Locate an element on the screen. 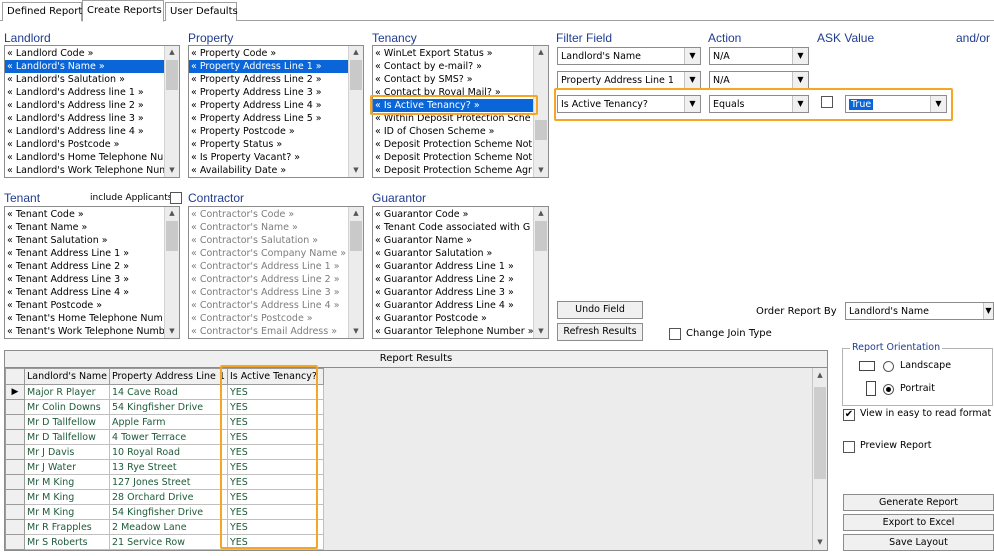 Image resolution: width=994 pixels, height=556 pixels. property-field-item: « Property Address Line 5 » is located at coordinates (268, 118).